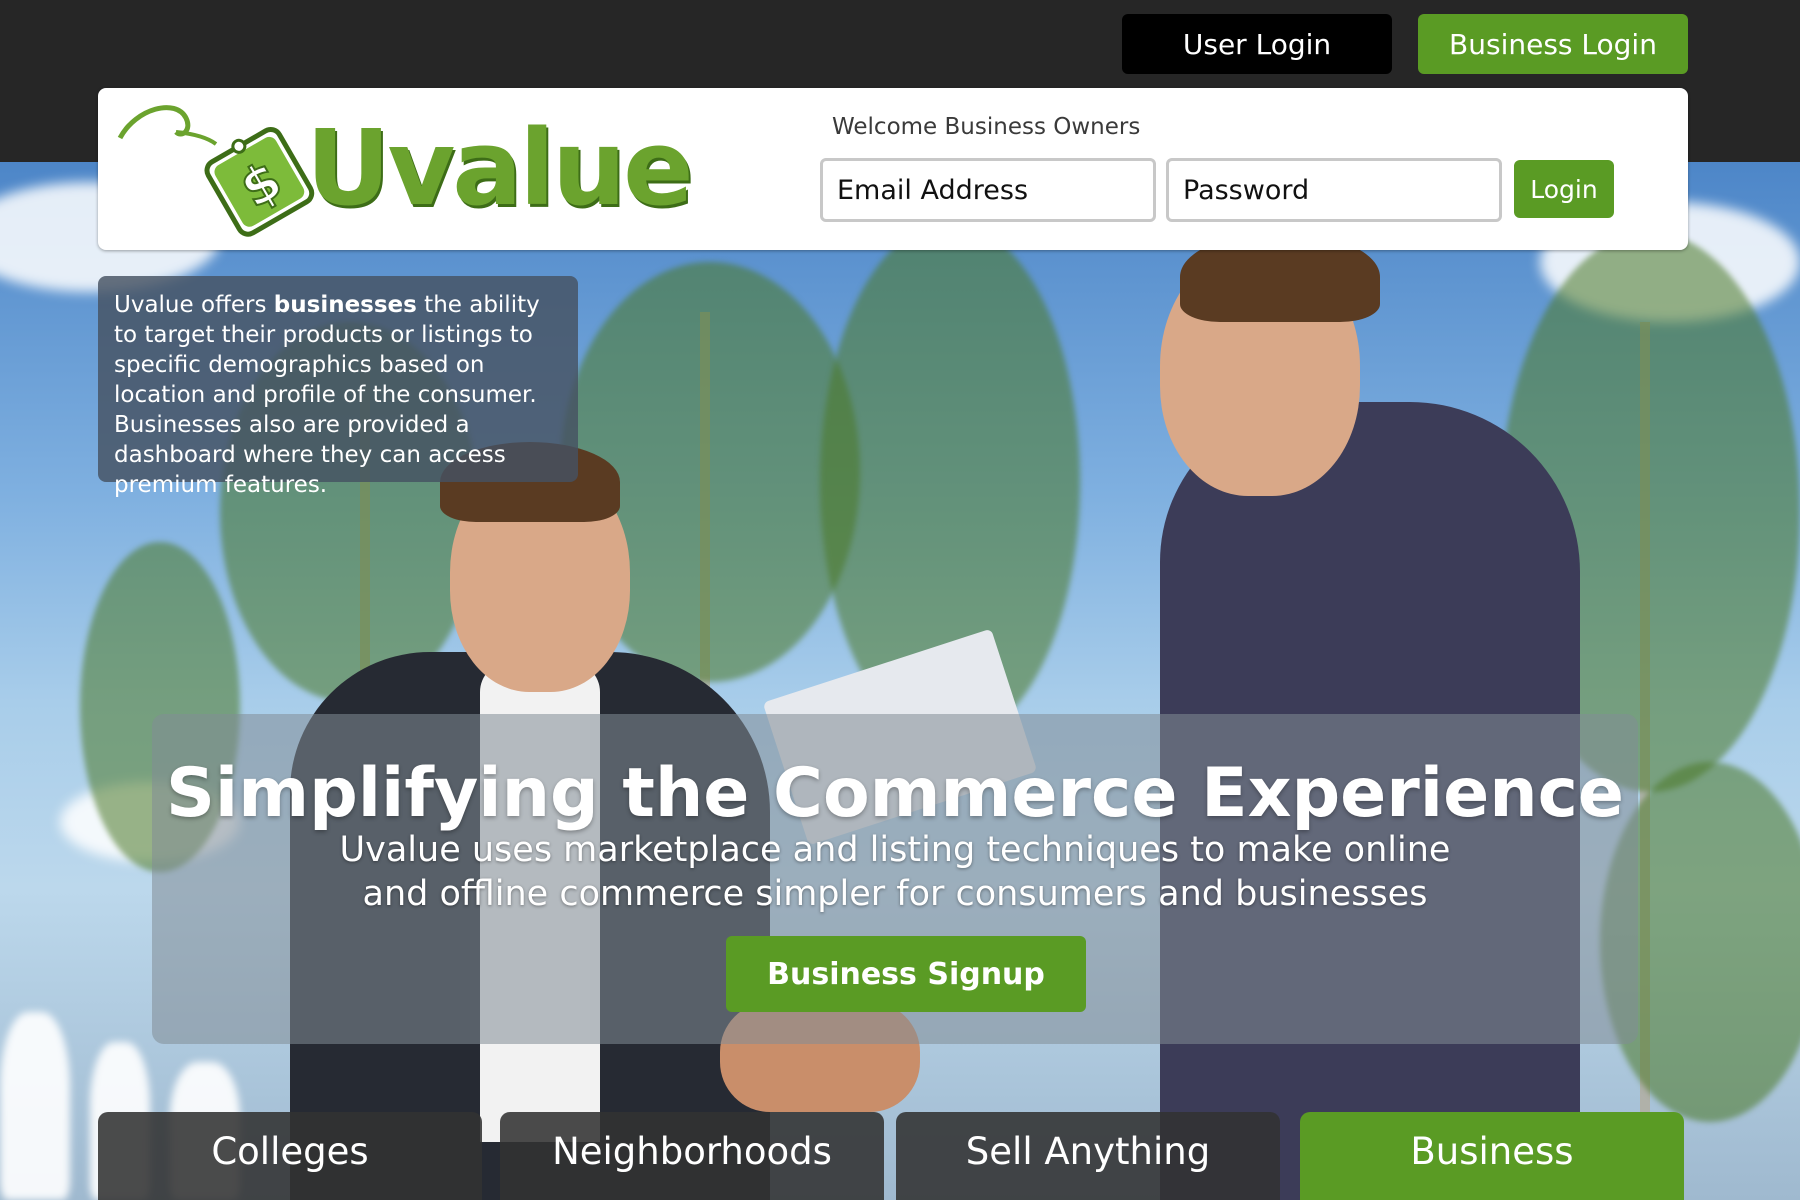  What do you see at coordinates (1564, 189) in the screenshot?
I see `login-button: Login` at bounding box center [1564, 189].